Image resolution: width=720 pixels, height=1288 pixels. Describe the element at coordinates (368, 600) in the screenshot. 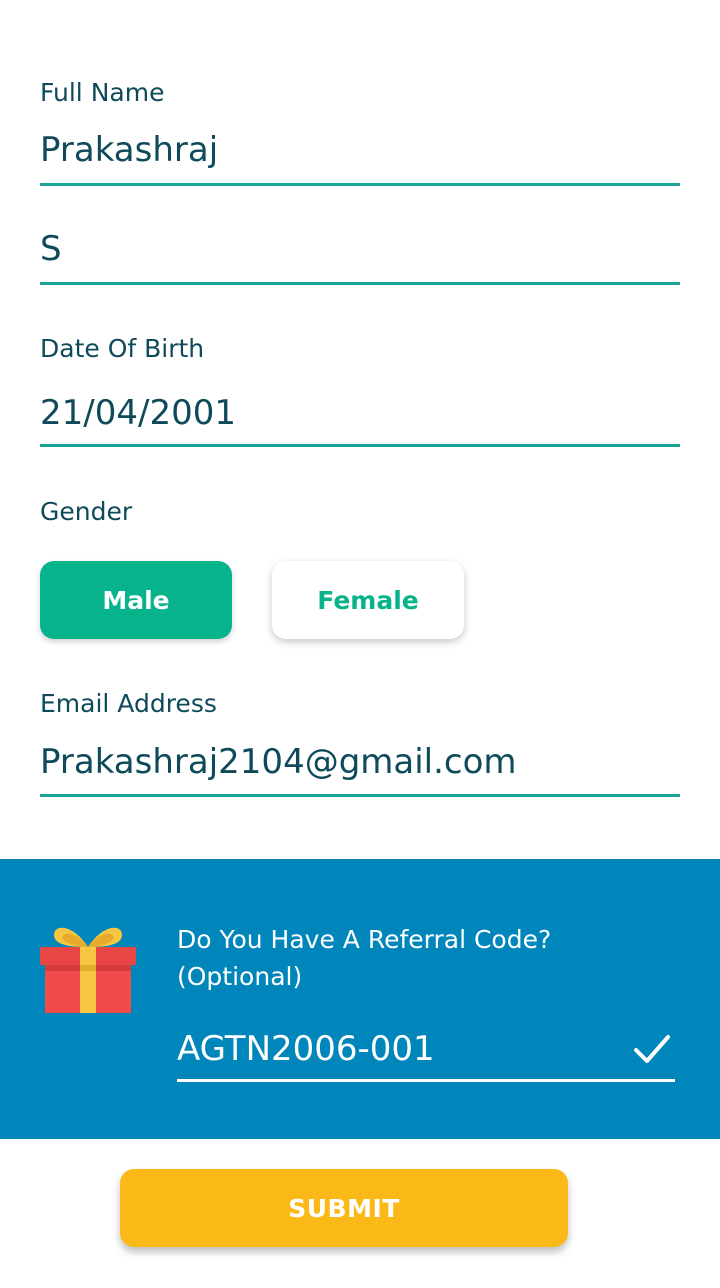

I see `gender-female-button: Female` at that location.